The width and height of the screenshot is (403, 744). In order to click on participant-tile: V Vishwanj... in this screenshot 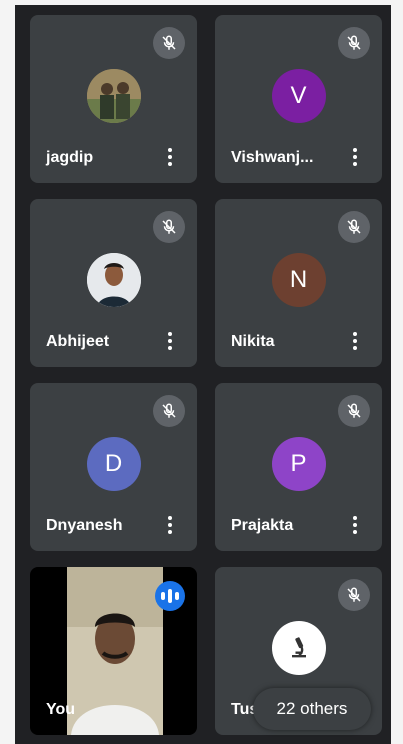, I will do `click(298, 99)`.